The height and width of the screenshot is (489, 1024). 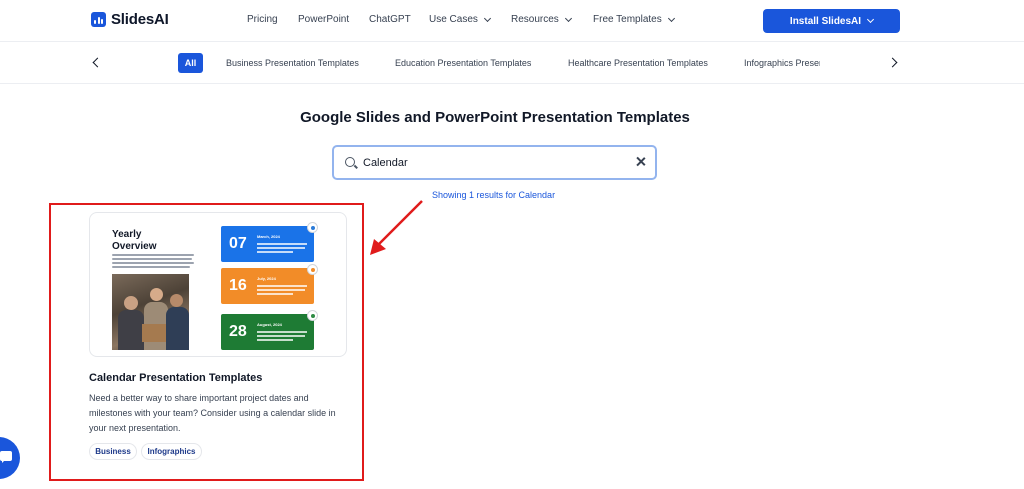 I want to click on card-title: Calendar Presentation Templates, so click(x=175, y=378).